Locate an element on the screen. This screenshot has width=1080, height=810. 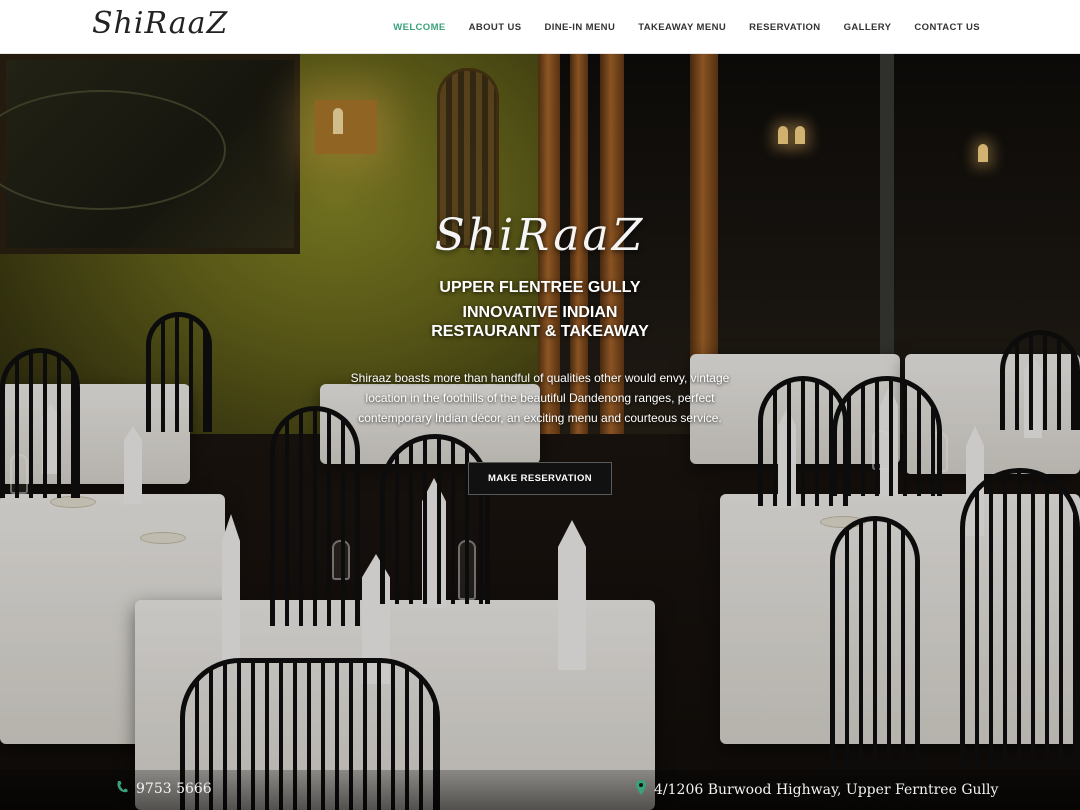
map-pin-icon is located at coordinates (641, 789).